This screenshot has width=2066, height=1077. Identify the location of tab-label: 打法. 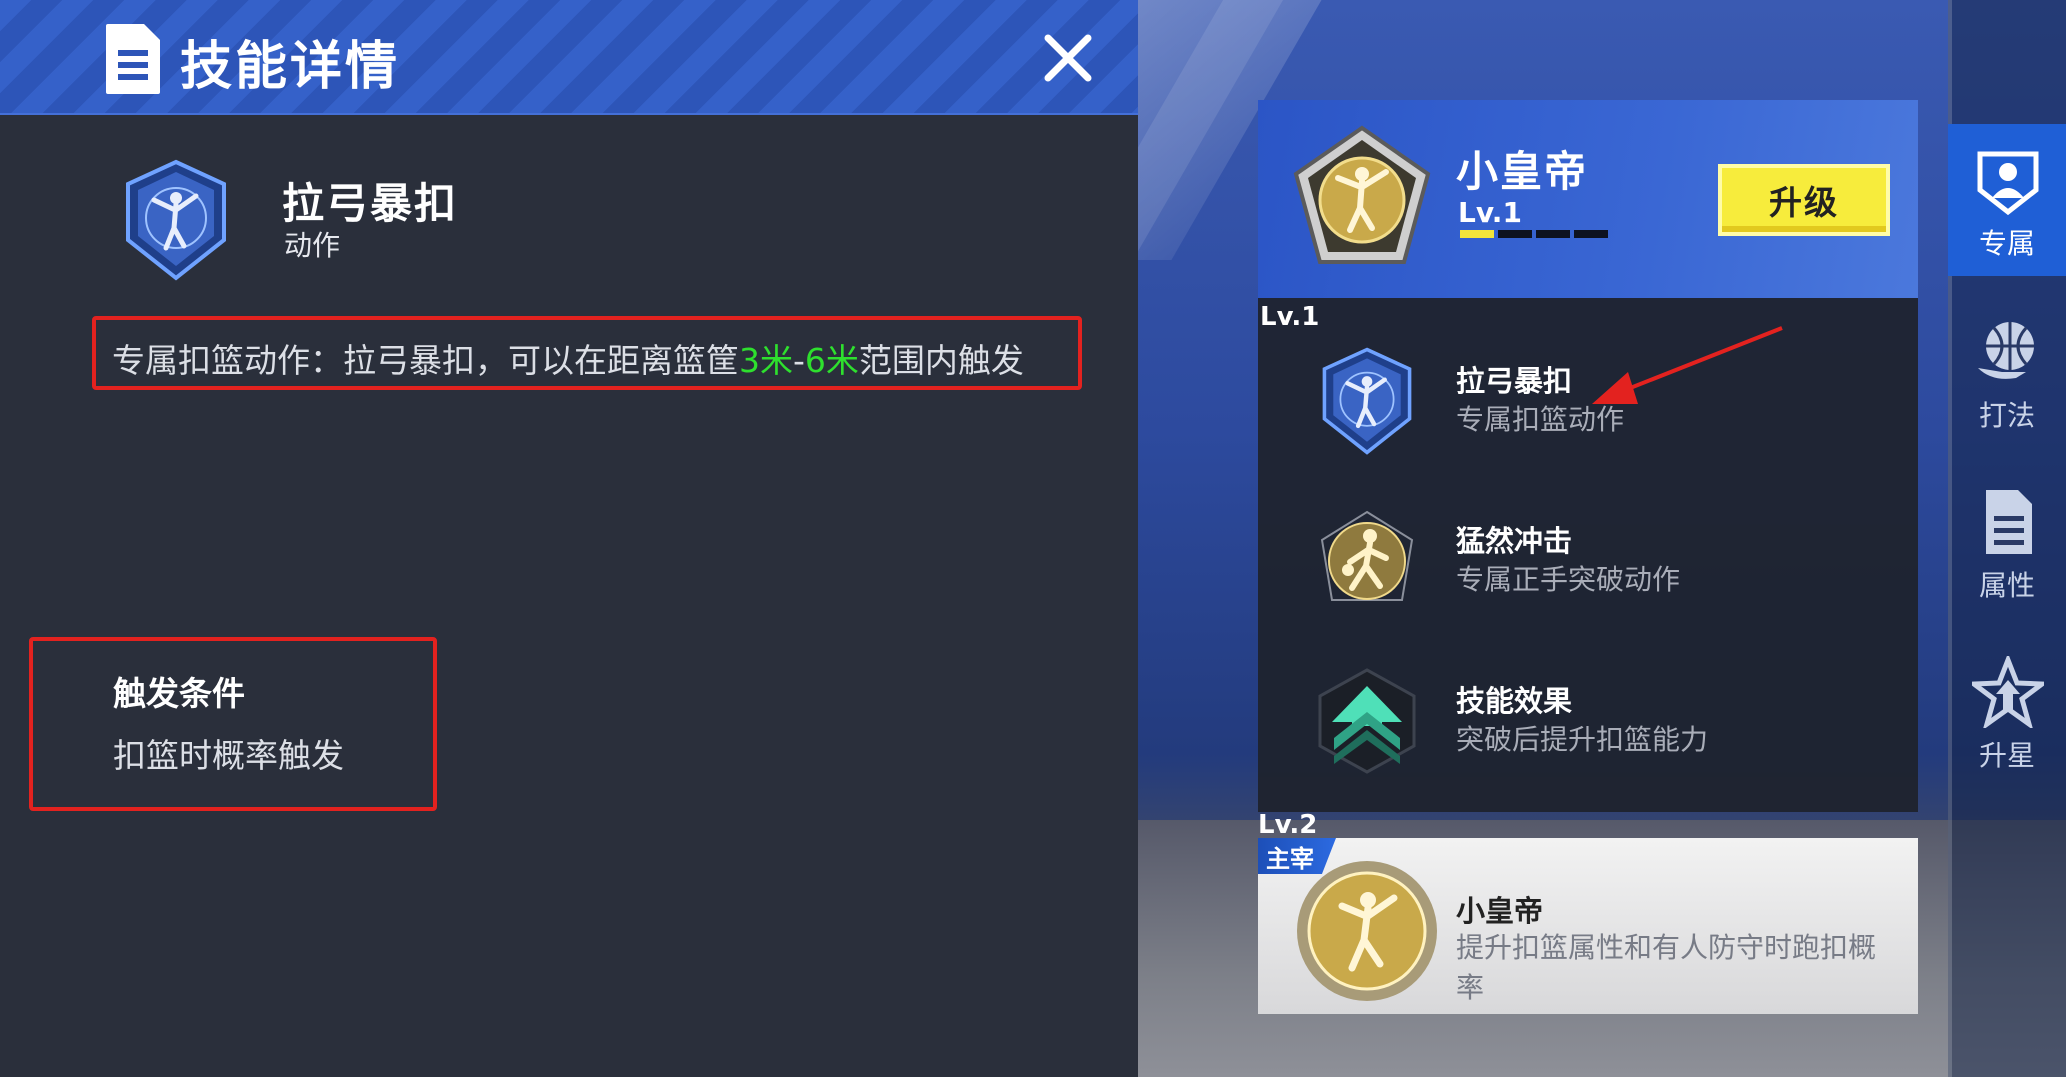
(2006, 415).